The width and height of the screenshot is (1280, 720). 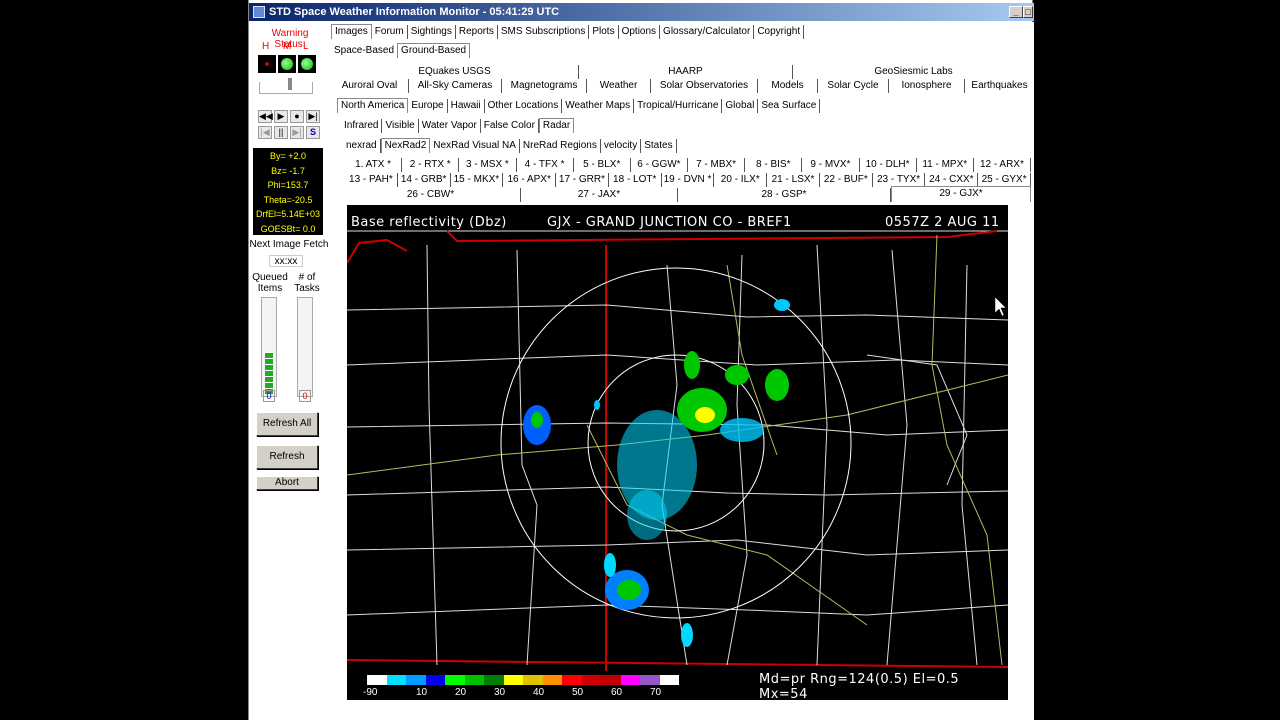 What do you see at coordinates (1002, 165) in the screenshot?
I see `station-tab: 12 - ARX*` at bounding box center [1002, 165].